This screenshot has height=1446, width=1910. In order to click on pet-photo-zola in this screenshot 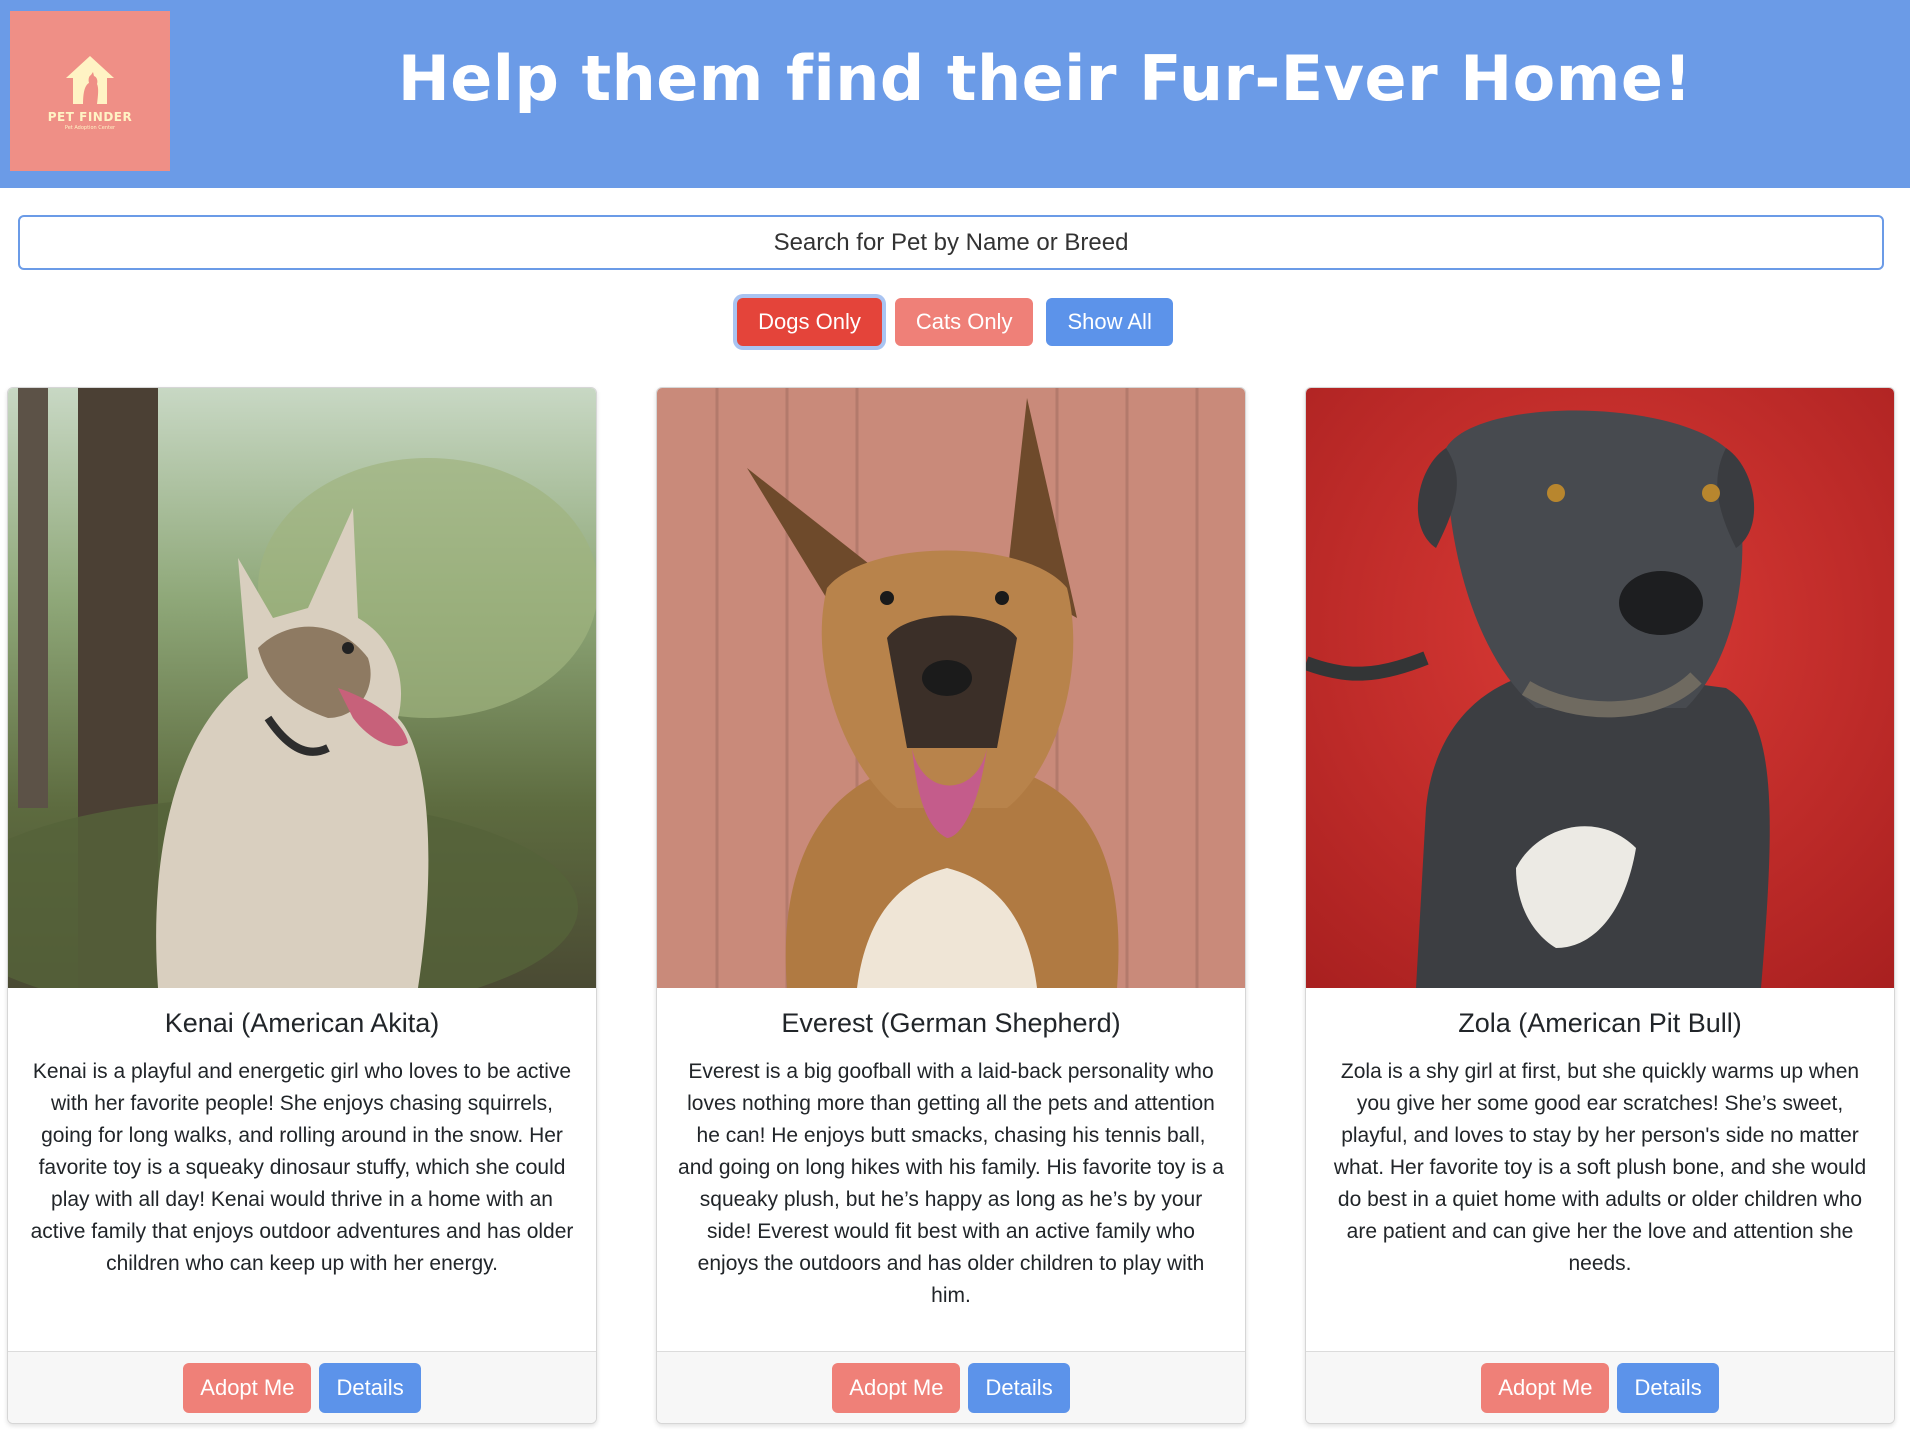, I will do `click(1600, 688)`.